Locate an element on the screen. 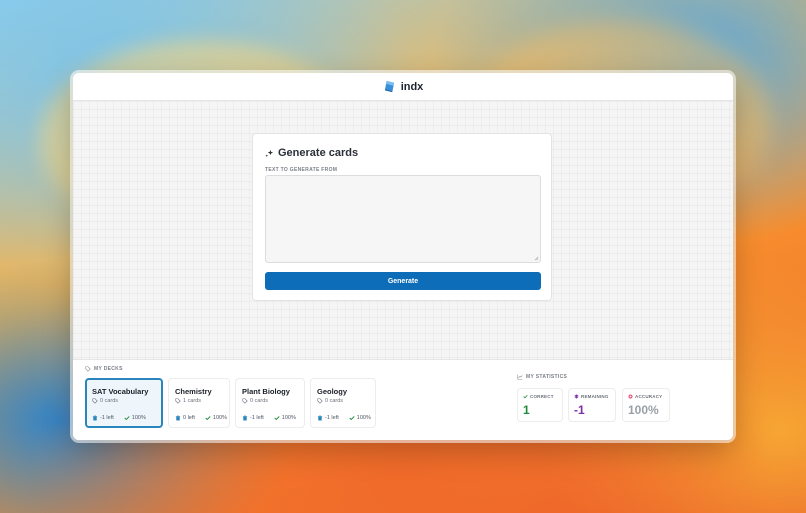 The image size is (806, 513). deck-card-geology: Geology 0 cards -1 left 100% is located at coordinates (343, 403).